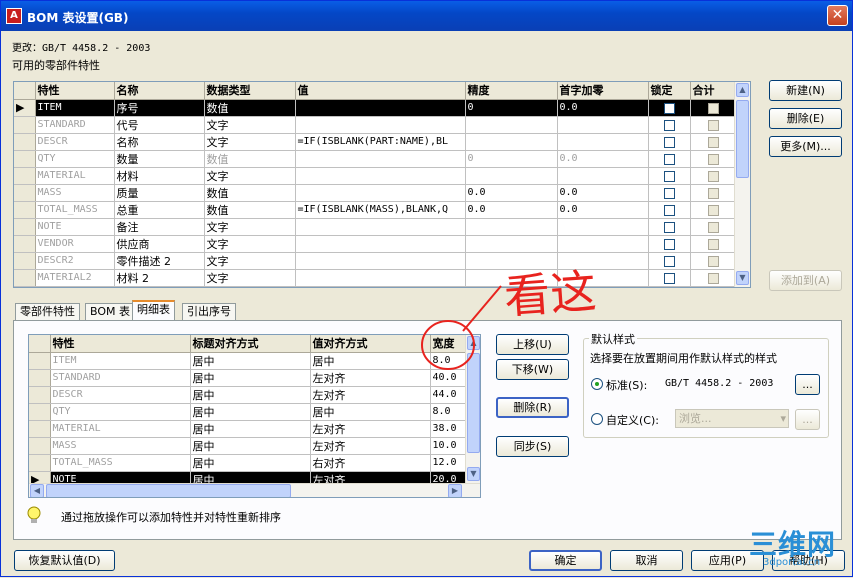  Describe the element at coordinates (75, 210) in the screenshot. I see `property-cell: TOTAL_MASS` at that location.